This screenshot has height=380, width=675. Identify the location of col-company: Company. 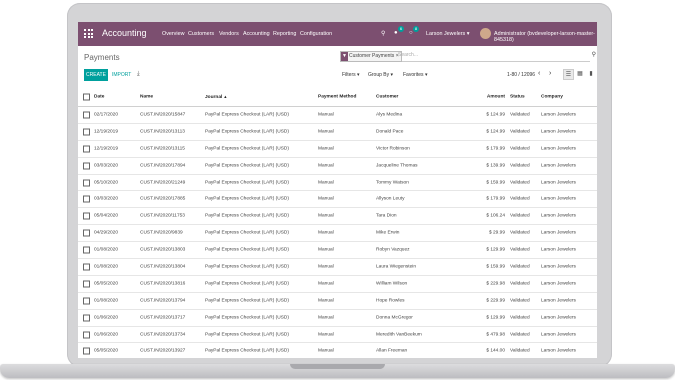
(552, 97).